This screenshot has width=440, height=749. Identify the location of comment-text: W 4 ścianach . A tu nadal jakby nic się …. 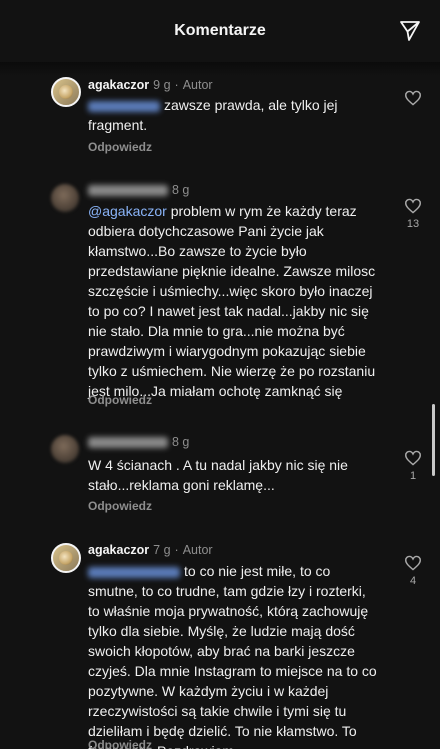
(218, 475).